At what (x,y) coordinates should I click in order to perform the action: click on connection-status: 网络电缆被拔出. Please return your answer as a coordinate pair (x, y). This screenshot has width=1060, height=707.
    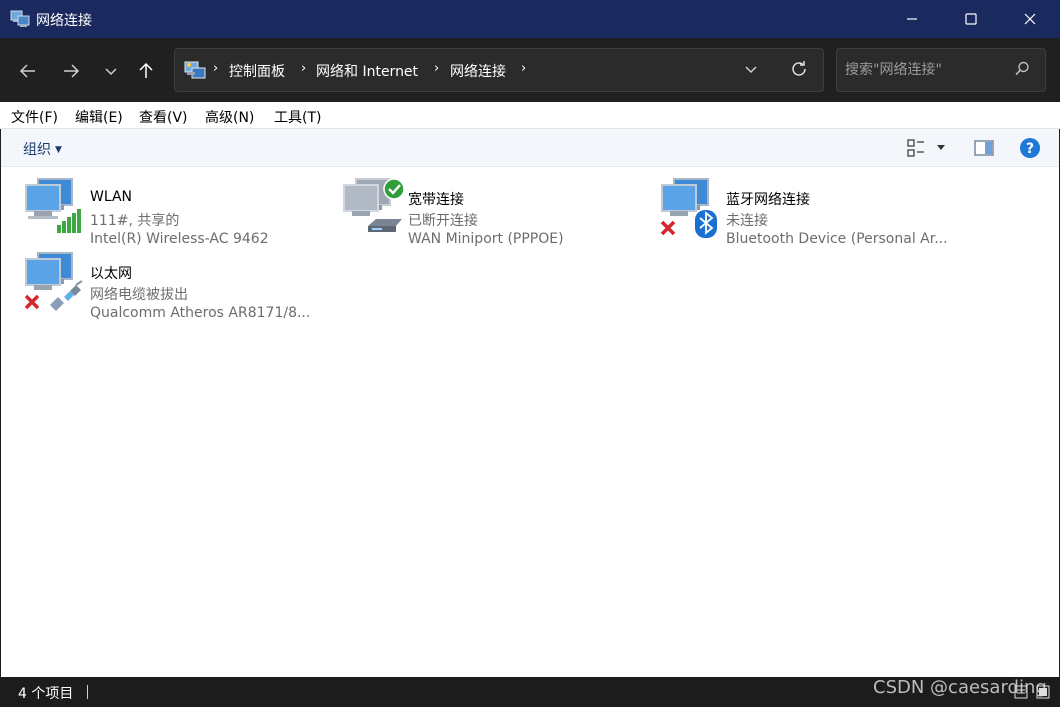
    Looking at the image, I should click on (139, 295).